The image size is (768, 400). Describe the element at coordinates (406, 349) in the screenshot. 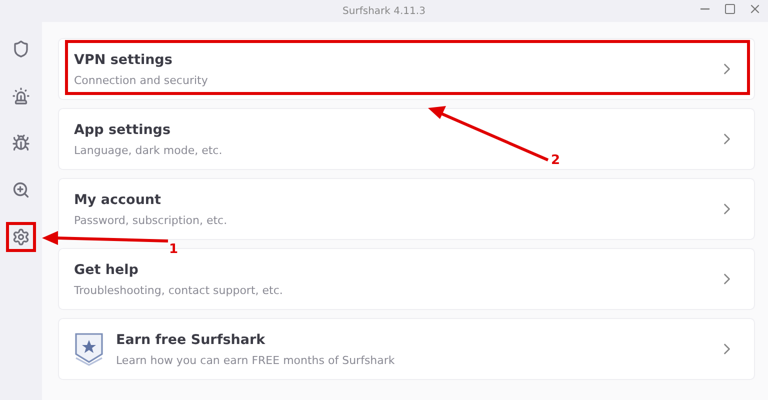

I see `settings-card: Earn free Surfshark Learn how you can earn FREE months of Surfshark` at that location.